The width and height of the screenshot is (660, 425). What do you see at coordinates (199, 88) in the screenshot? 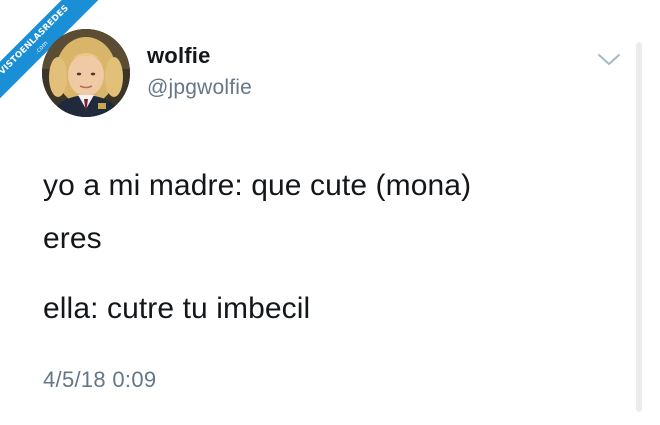
I see `user-handle: @jpgwolfie` at bounding box center [199, 88].